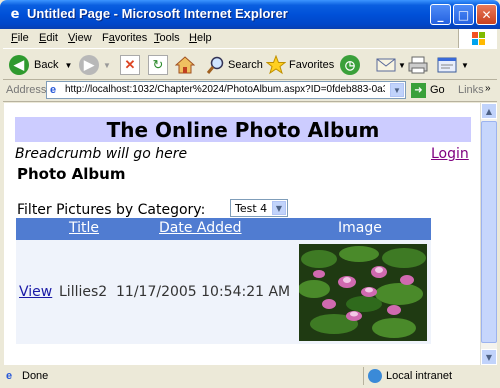 Image resolution: width=500 pixels, height=388 pixels. I want to click on print-button, so click(418, 65).